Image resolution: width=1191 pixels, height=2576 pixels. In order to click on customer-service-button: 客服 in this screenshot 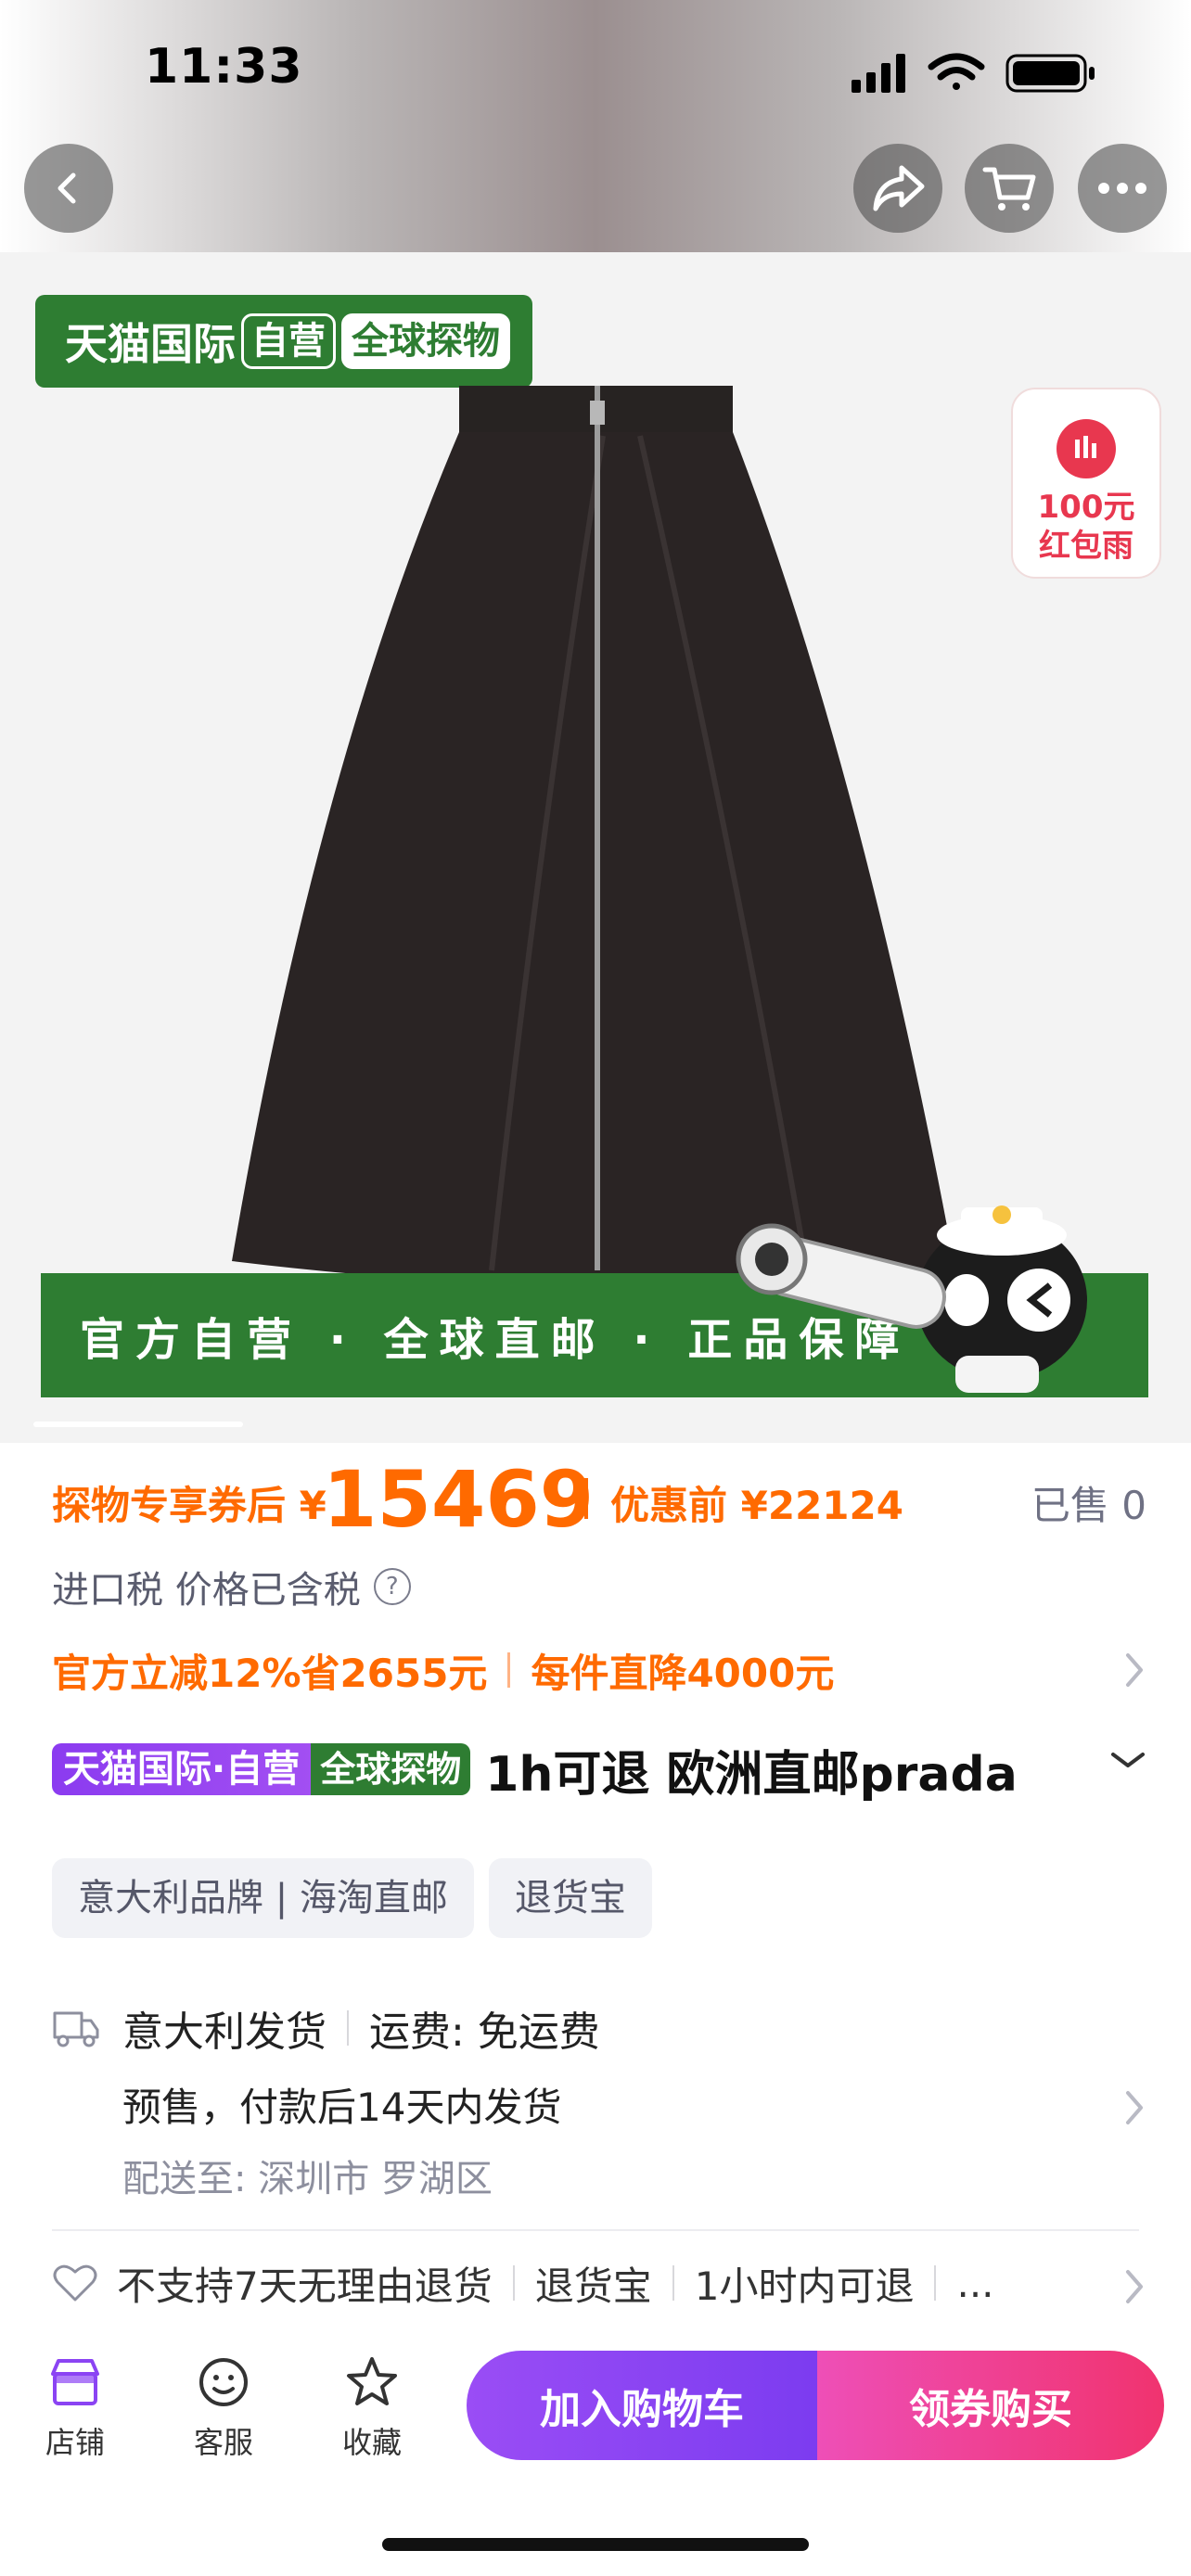, I will do `click(224, 2406)`.